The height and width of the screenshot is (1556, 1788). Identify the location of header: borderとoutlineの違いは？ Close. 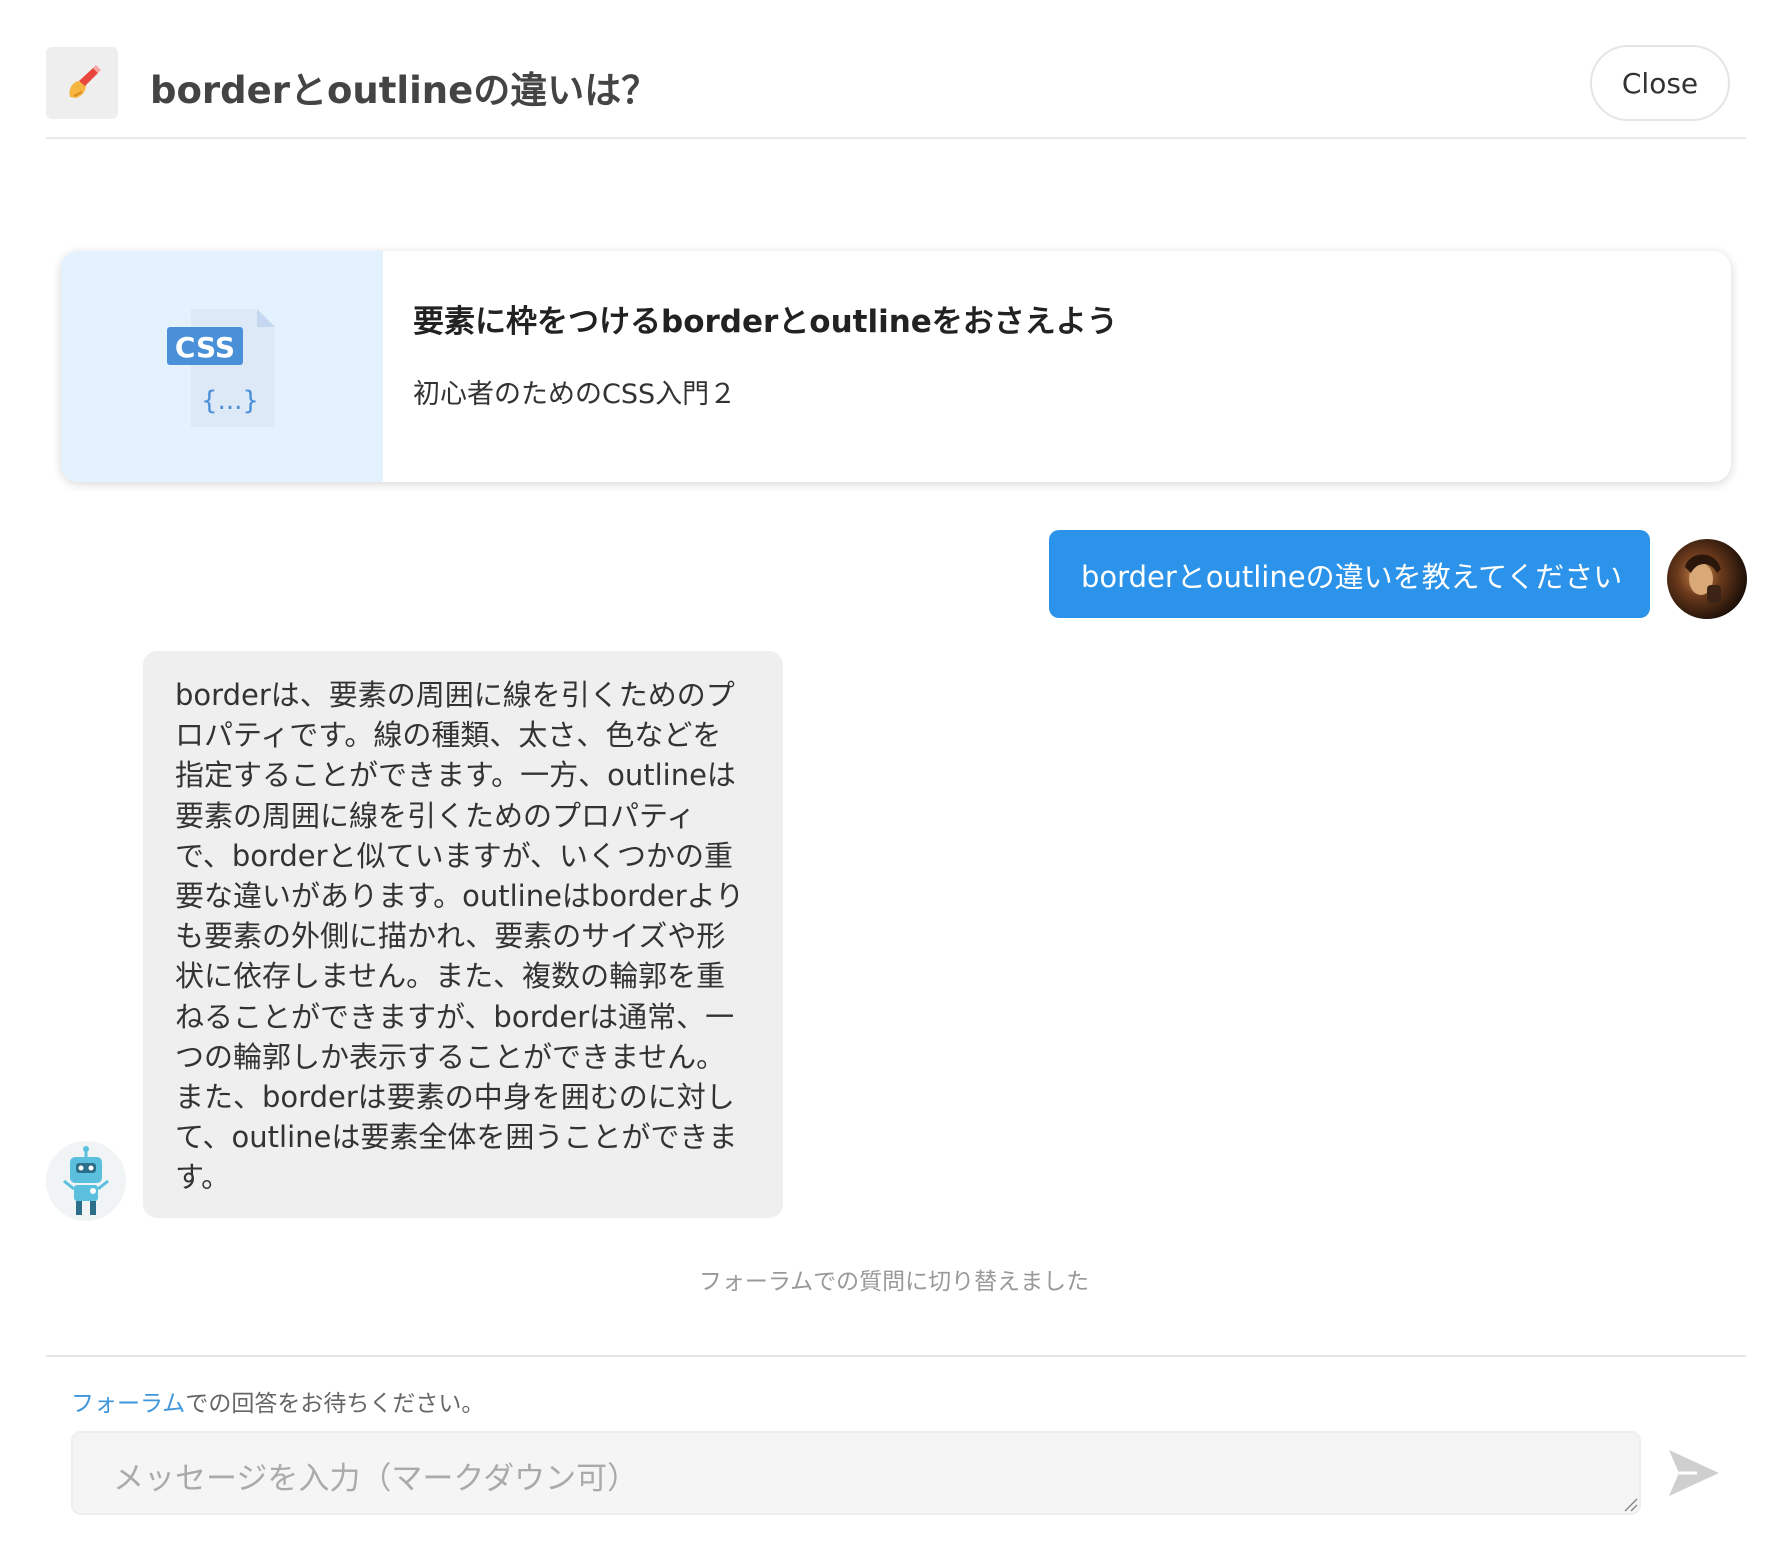
(896, 87).